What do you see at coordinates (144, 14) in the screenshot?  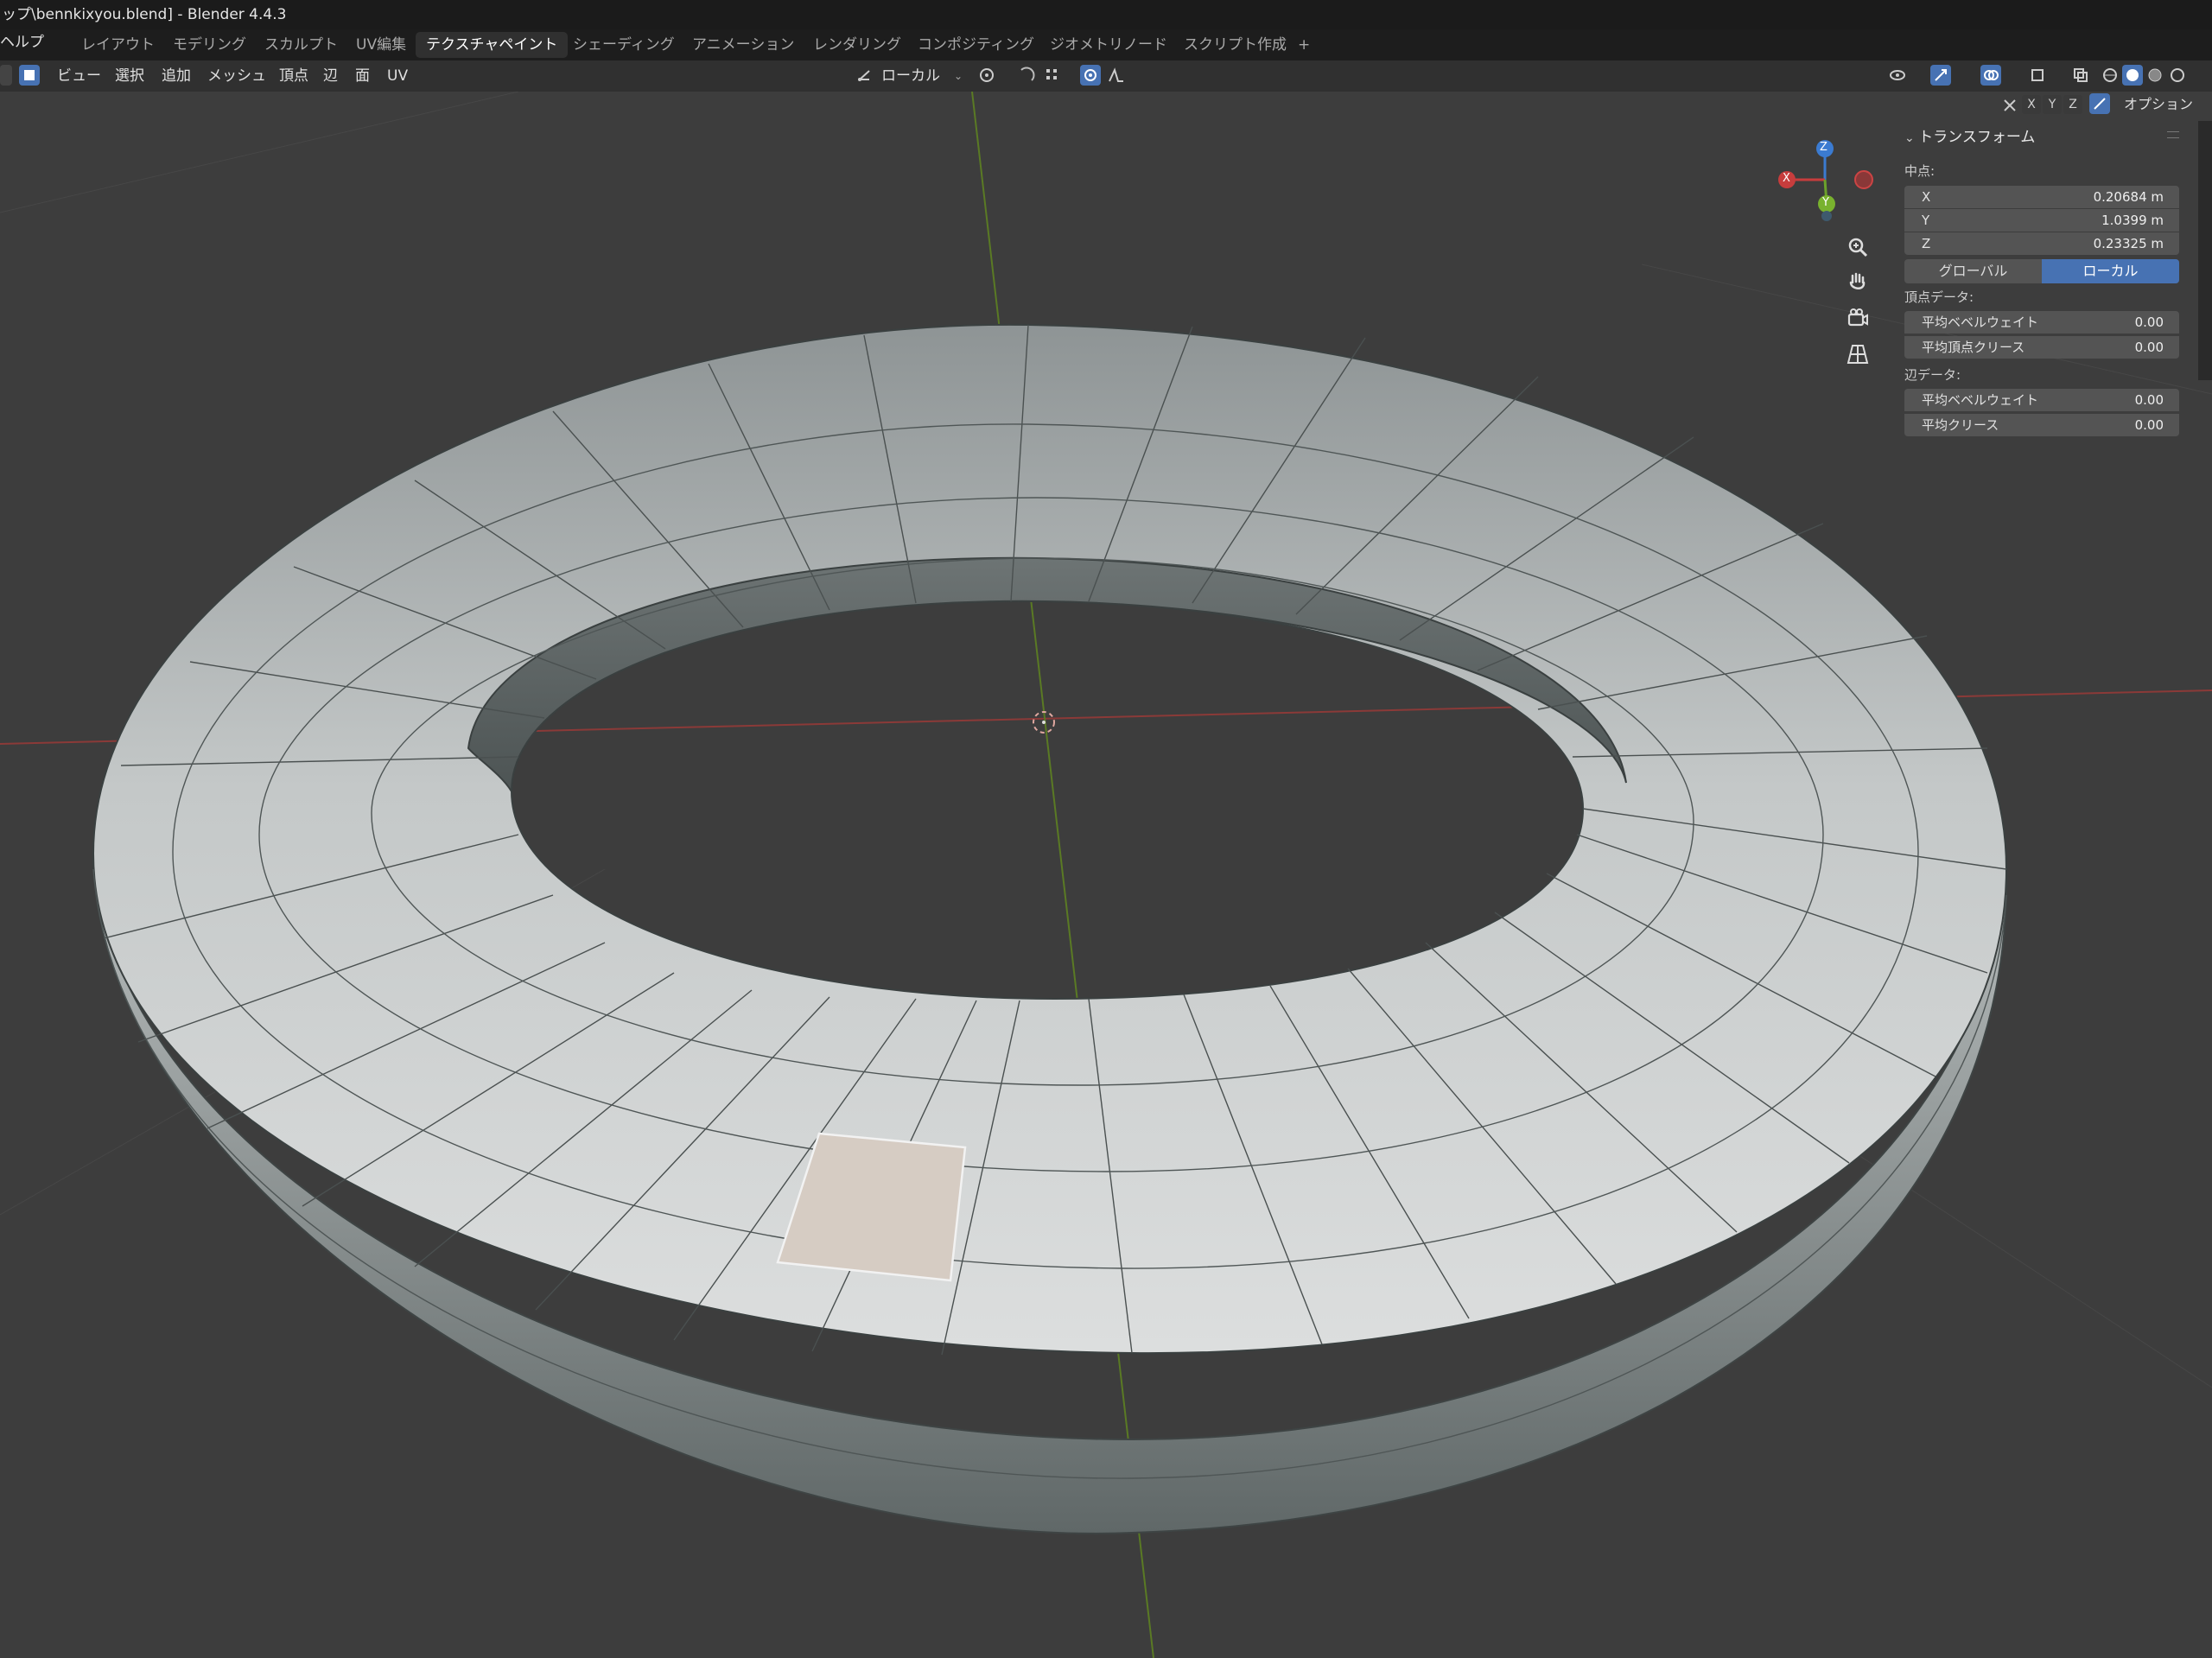 I see `window-title: ップ\bennkixyou.blend] - Blender 4.4.3` at bounding box center [144, 14].